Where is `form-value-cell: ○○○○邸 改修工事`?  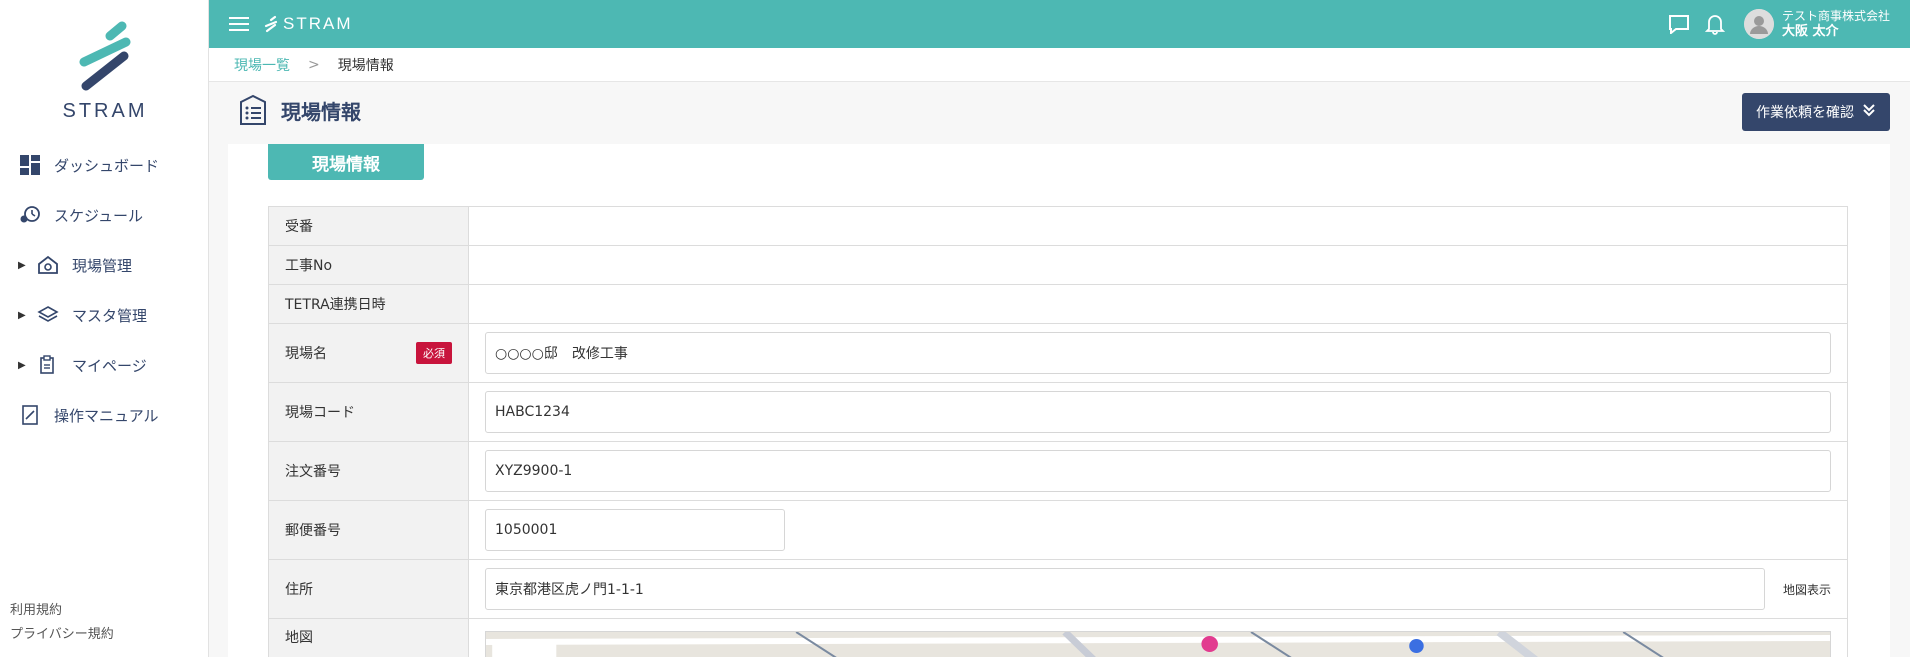 form-value-cell: ○○○○邸 改修工事 is located at coordinates (1158, 353).